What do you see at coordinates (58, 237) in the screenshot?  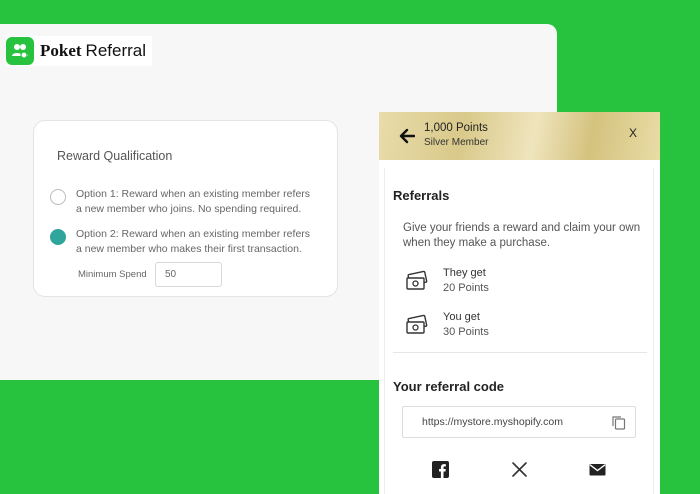 I see `option-2-radio` at bounding box center [58, 237].